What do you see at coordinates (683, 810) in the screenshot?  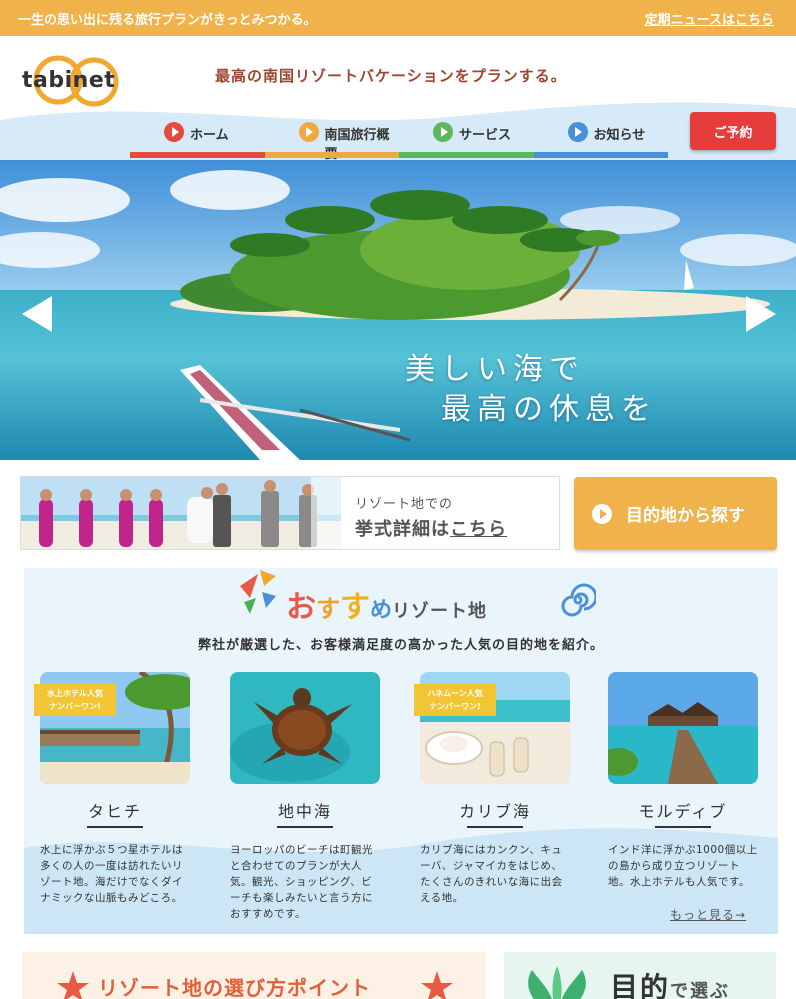 I see `destination-name: モルディブ` at bounding box center [683, 810].